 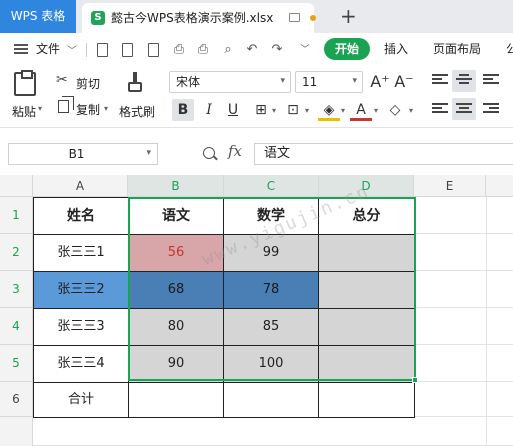 I want to click on row-header-2: 2, so click(x=16, y=252).